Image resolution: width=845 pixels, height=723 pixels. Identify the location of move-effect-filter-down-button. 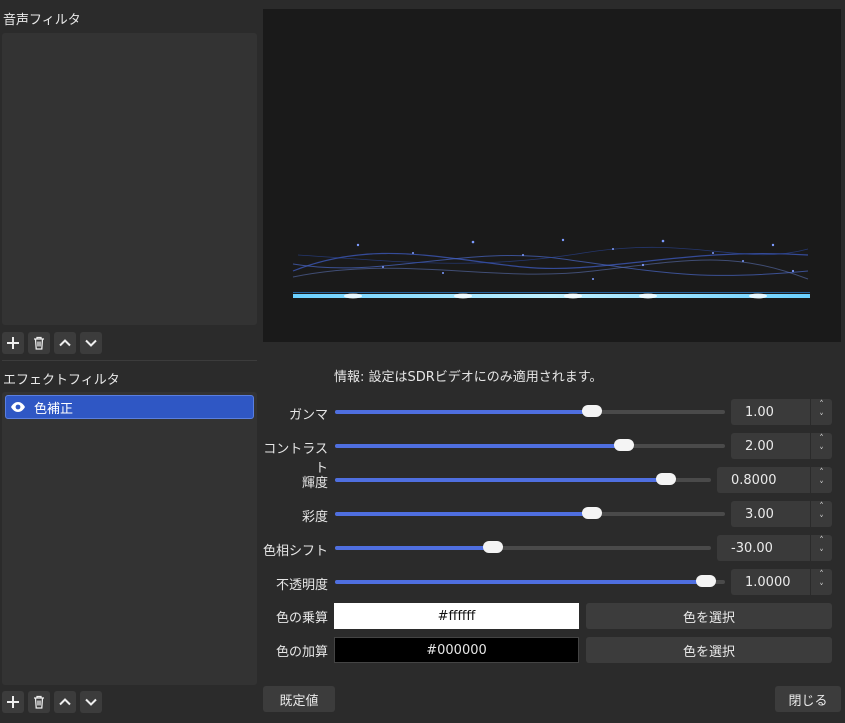
(91, 702).